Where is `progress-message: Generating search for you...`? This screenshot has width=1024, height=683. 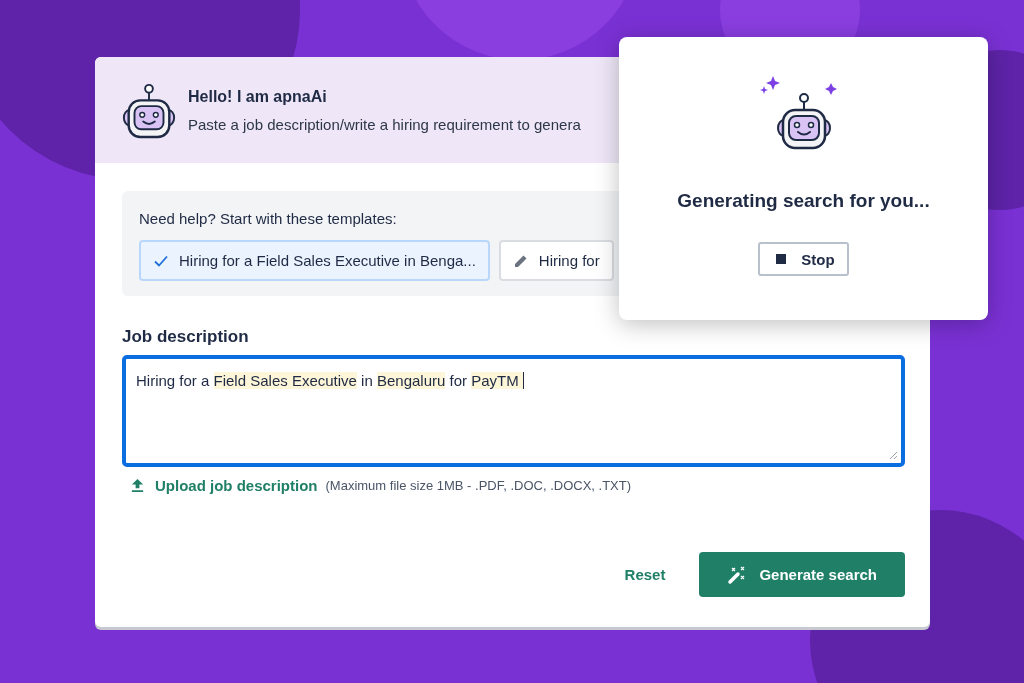 progress-message: Generating search for you... is located at coordinates (803, 201).